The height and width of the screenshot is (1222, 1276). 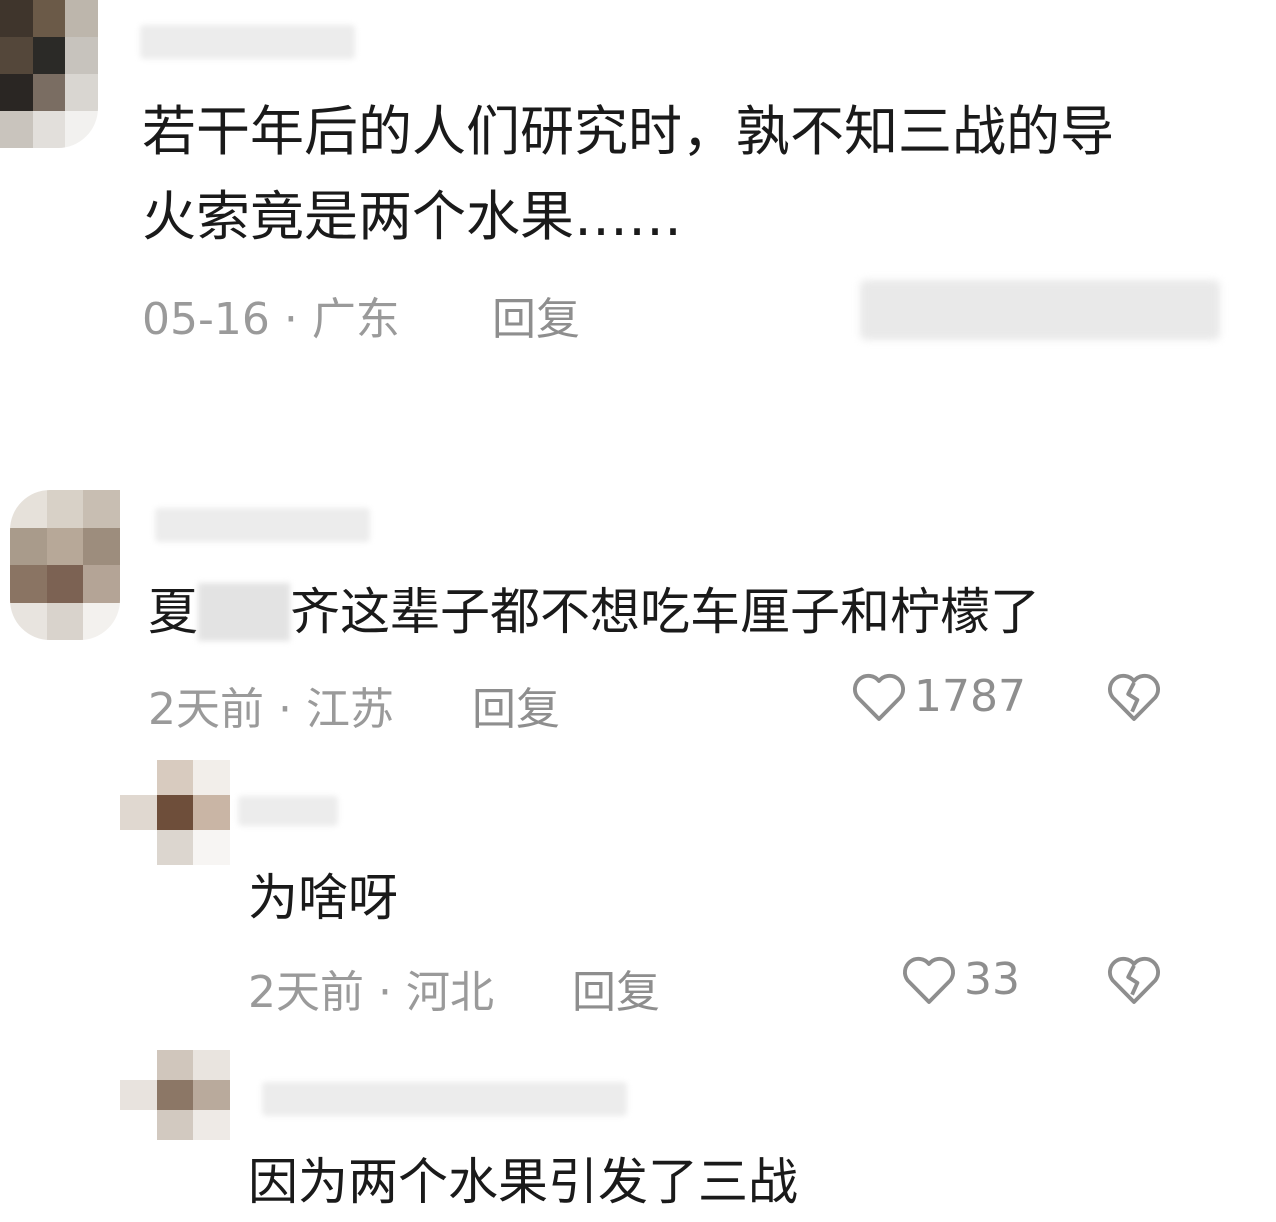 I want to click on comment-text-line-1: 若干年后的人们研究时，孰不知三战的导, so click(x=628, y=131).